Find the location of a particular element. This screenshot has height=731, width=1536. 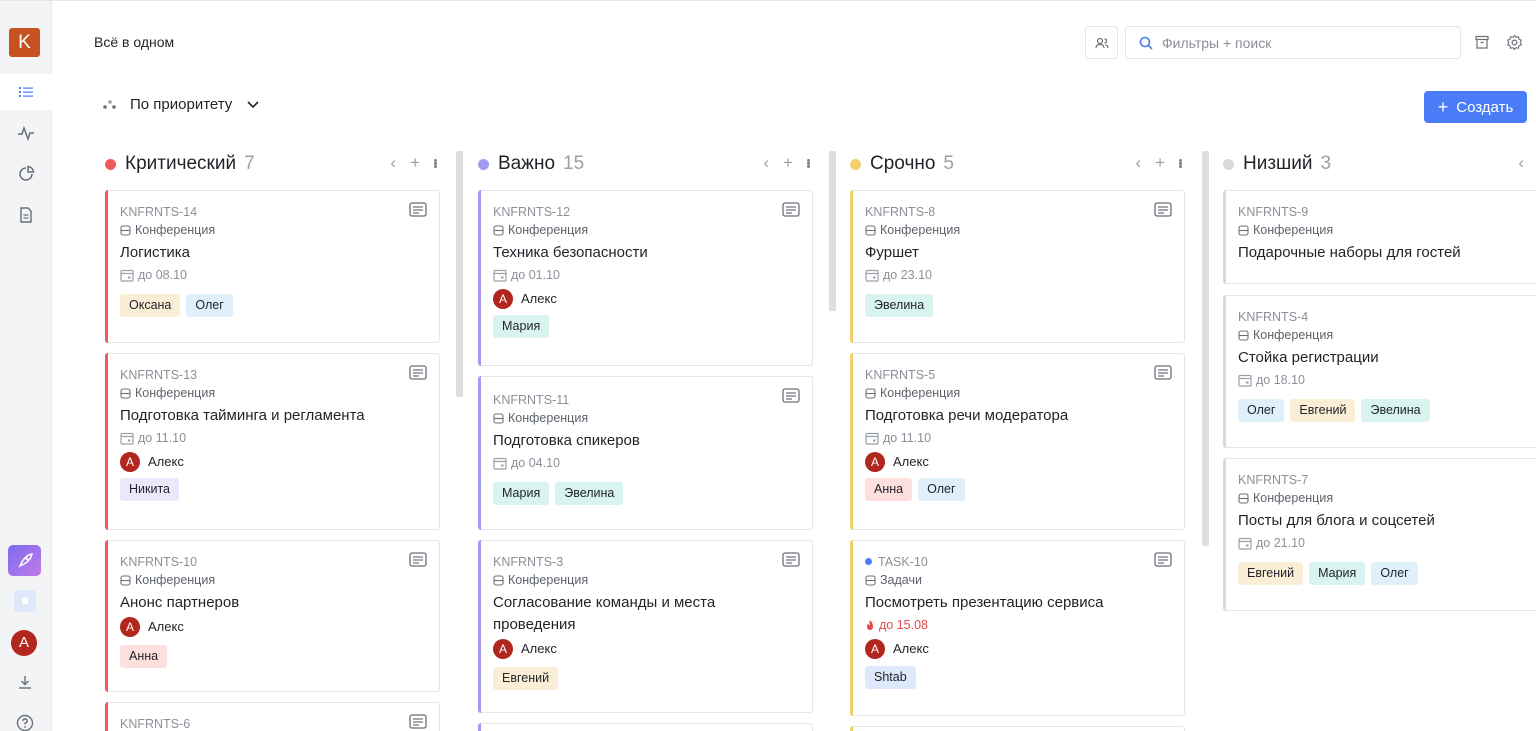

column-count: 15 is located at coordinates (574, 163).